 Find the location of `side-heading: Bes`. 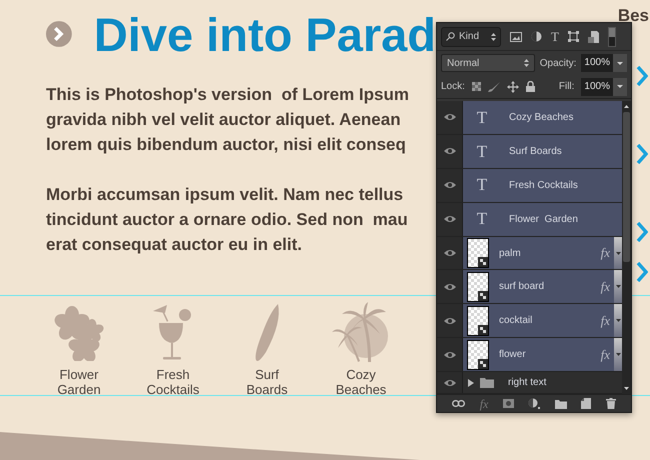

side-heading: Bes is located at coordinates (633, 16).